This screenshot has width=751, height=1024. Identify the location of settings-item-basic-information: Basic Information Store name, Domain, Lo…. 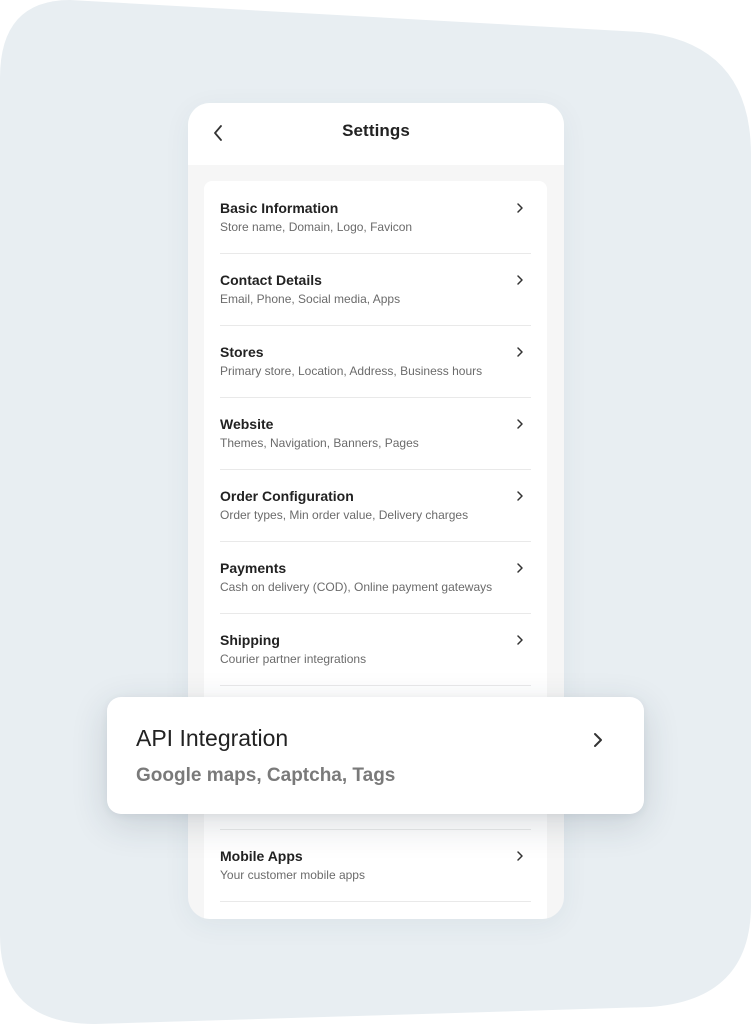
(375, 217).